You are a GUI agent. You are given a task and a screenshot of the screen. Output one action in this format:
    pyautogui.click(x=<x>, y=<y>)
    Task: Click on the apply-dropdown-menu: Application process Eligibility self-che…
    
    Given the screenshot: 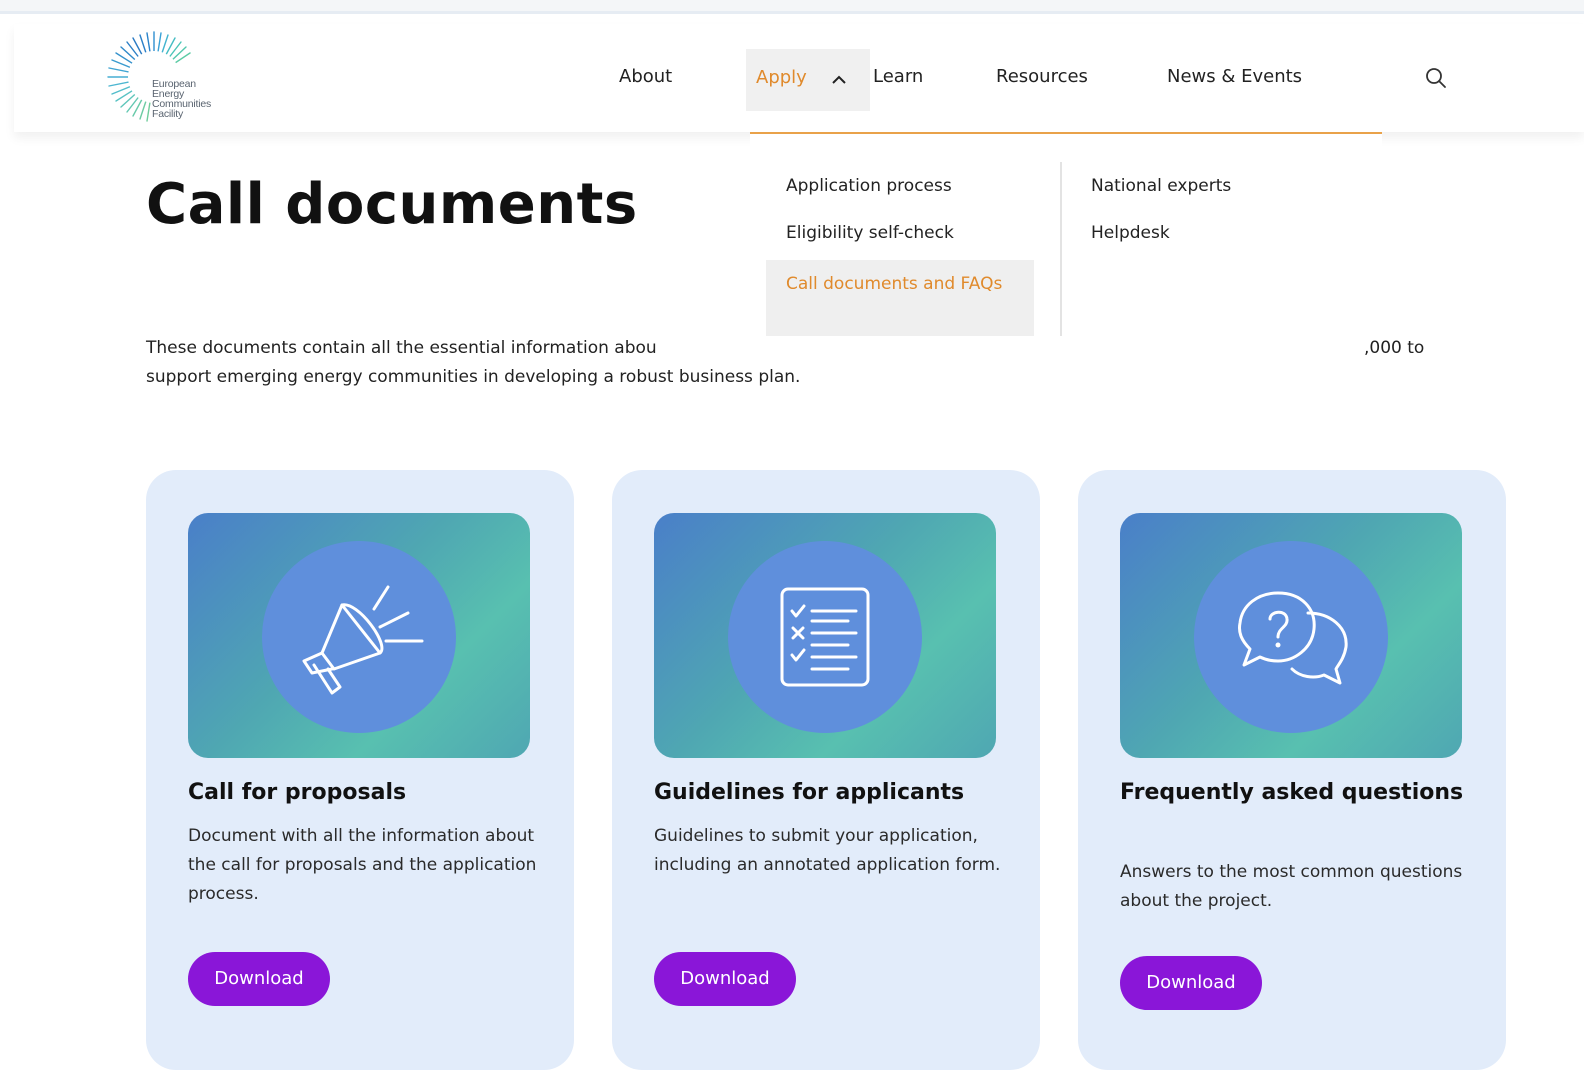 What is the action you would take?
    pyautogui.click(x=1066, y=235)
    